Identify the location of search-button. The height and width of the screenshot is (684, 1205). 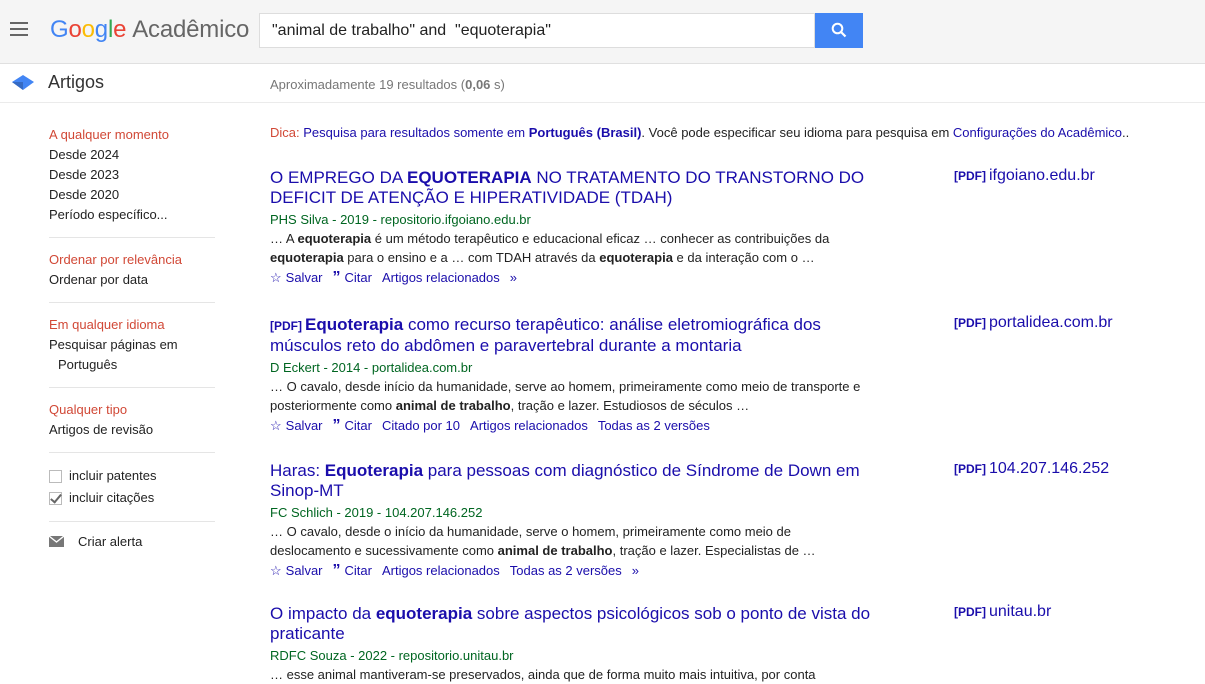
(839, 30).